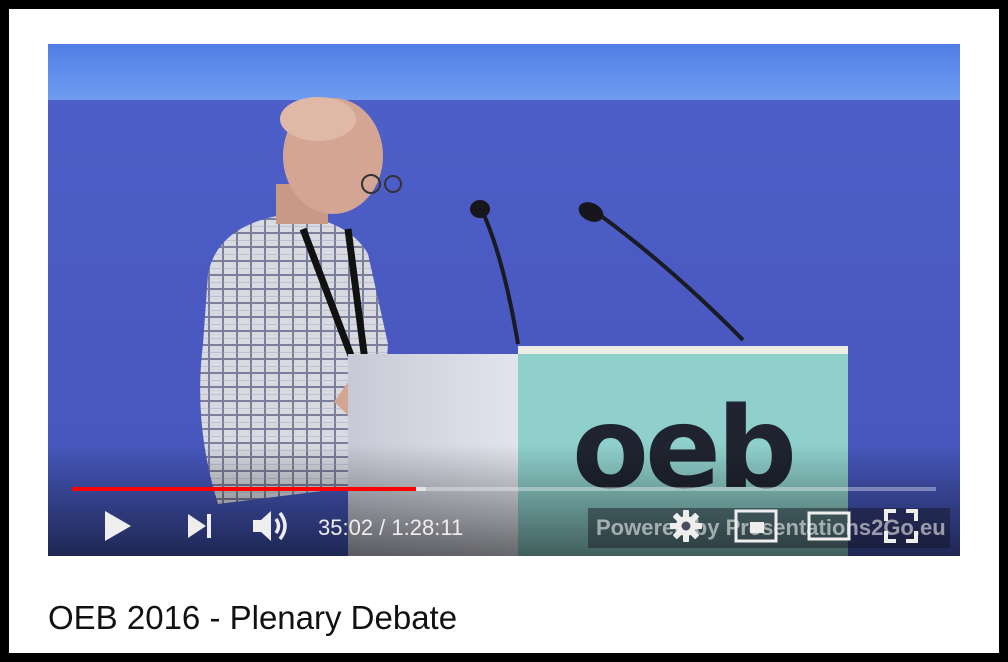 The height and width of the screenshot is (662, 1008). I want to click on miniplayer-icon, so click(756, 526).